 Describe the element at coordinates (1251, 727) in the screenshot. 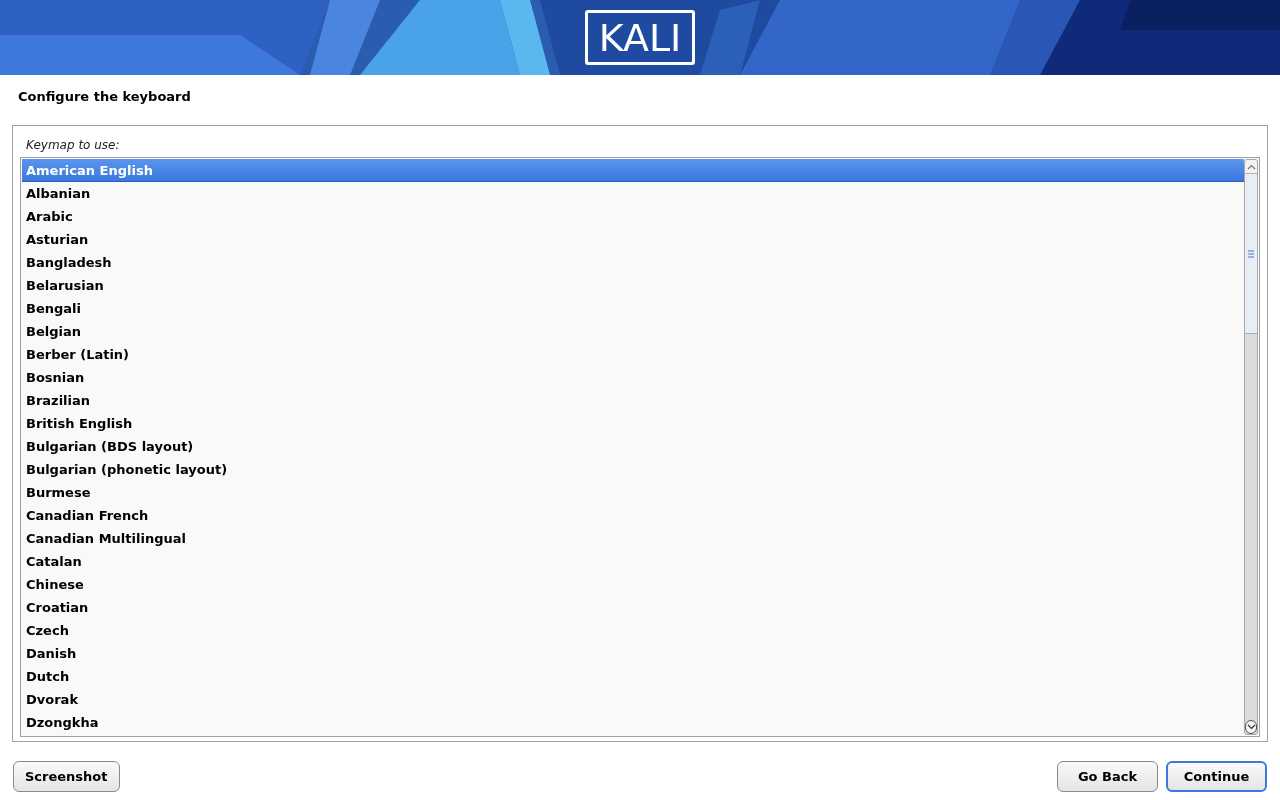

I see `scroll-down-icon` at that location.